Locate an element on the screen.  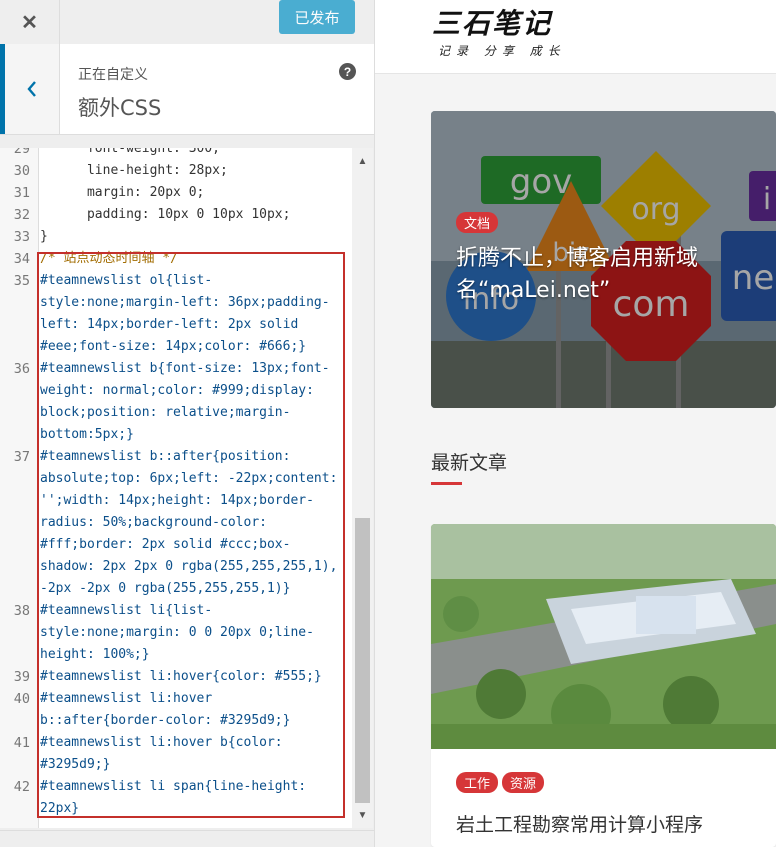
code-line: '';width: 14px;height: 14px;border- is located at coordinates (176, 501).